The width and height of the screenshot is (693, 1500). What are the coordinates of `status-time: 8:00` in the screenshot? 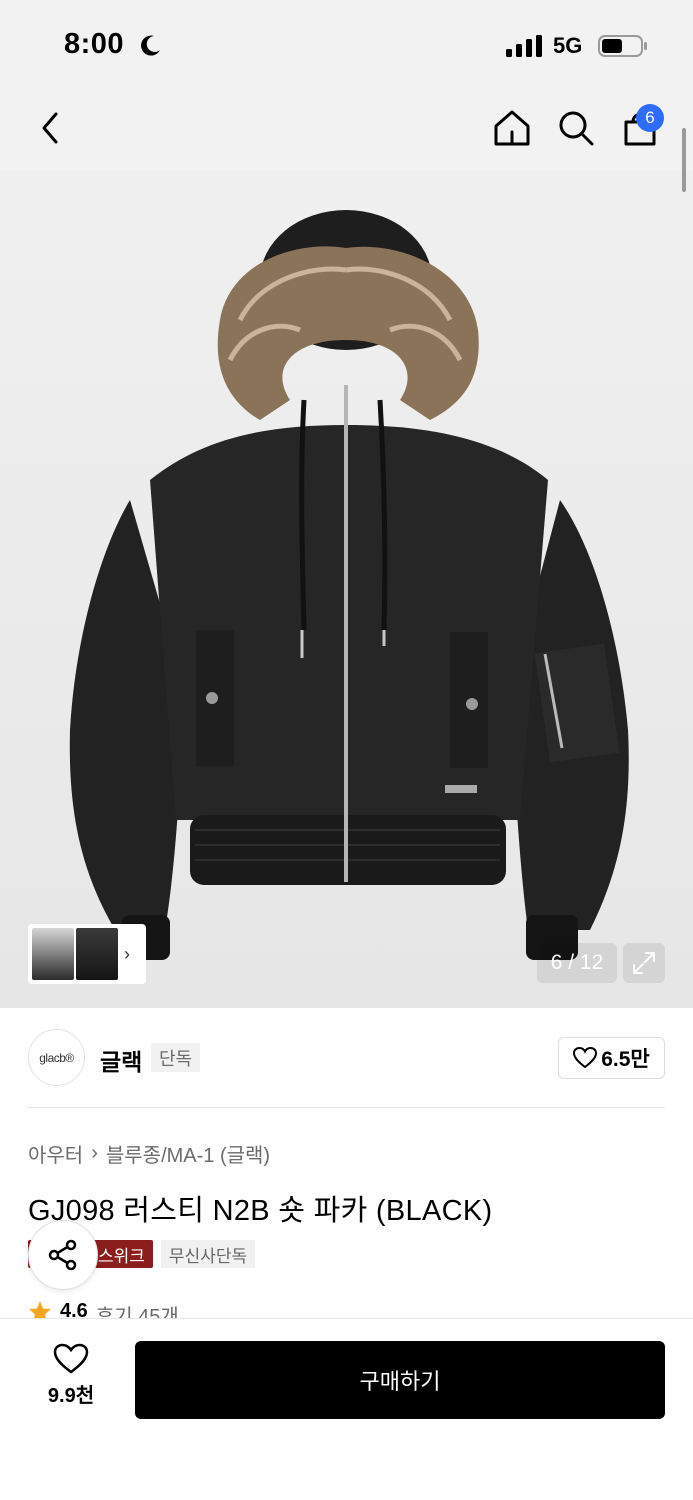 It's located at (94, 44).